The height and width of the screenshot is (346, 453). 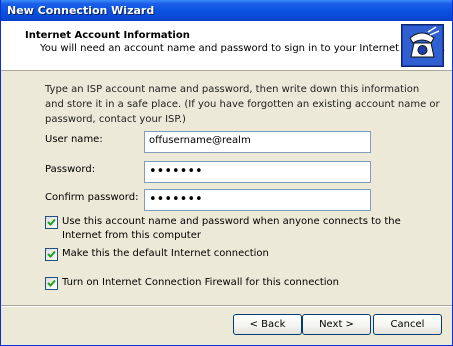 What do you see at coordinates (92, 197) in the screenshot?
I see `confirm-password-label: Confirm password:` at bounding box center [92, 197].